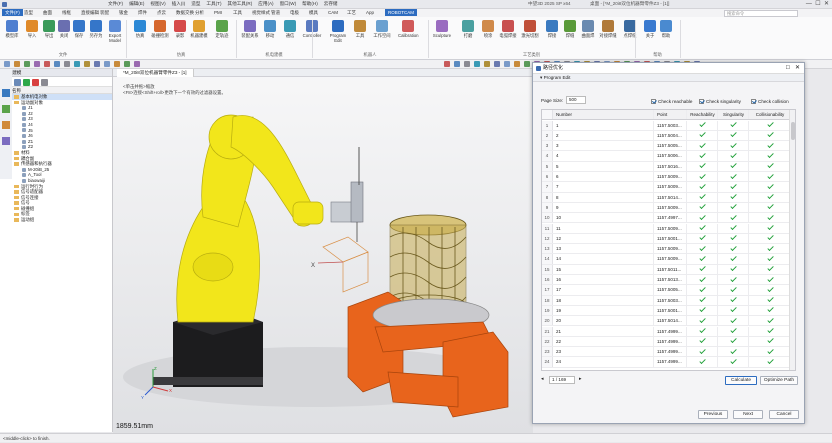 This screenshot has width=832, height=443. What do you see at coordinates (90, 13) in the screenshot?
I see `ribbon-tab: 直接编辑` at bounding box center [90, 13].